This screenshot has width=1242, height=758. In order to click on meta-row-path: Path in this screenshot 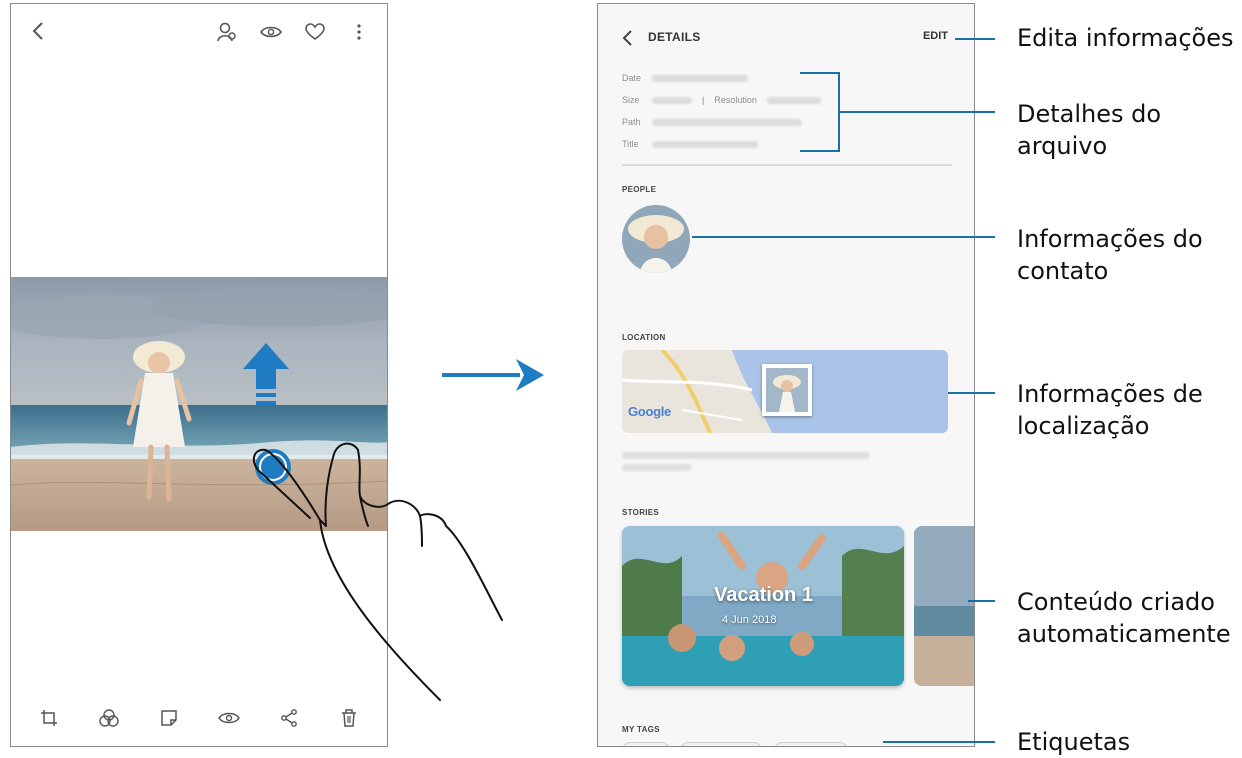, I will do `click(787, 122)`.